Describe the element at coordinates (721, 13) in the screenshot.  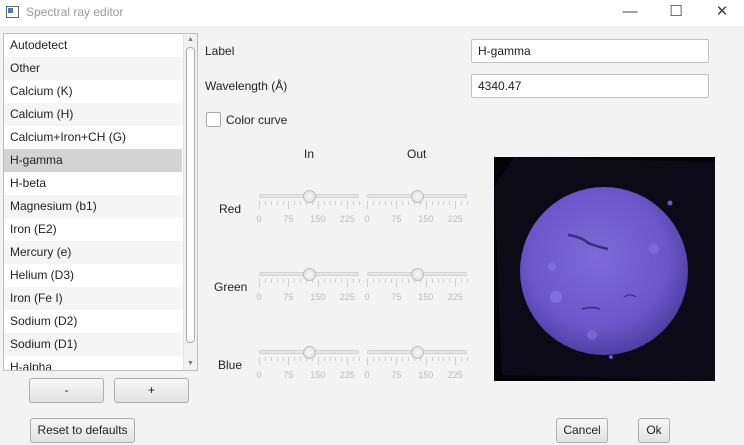
I see `close-button: ✕` at that location.